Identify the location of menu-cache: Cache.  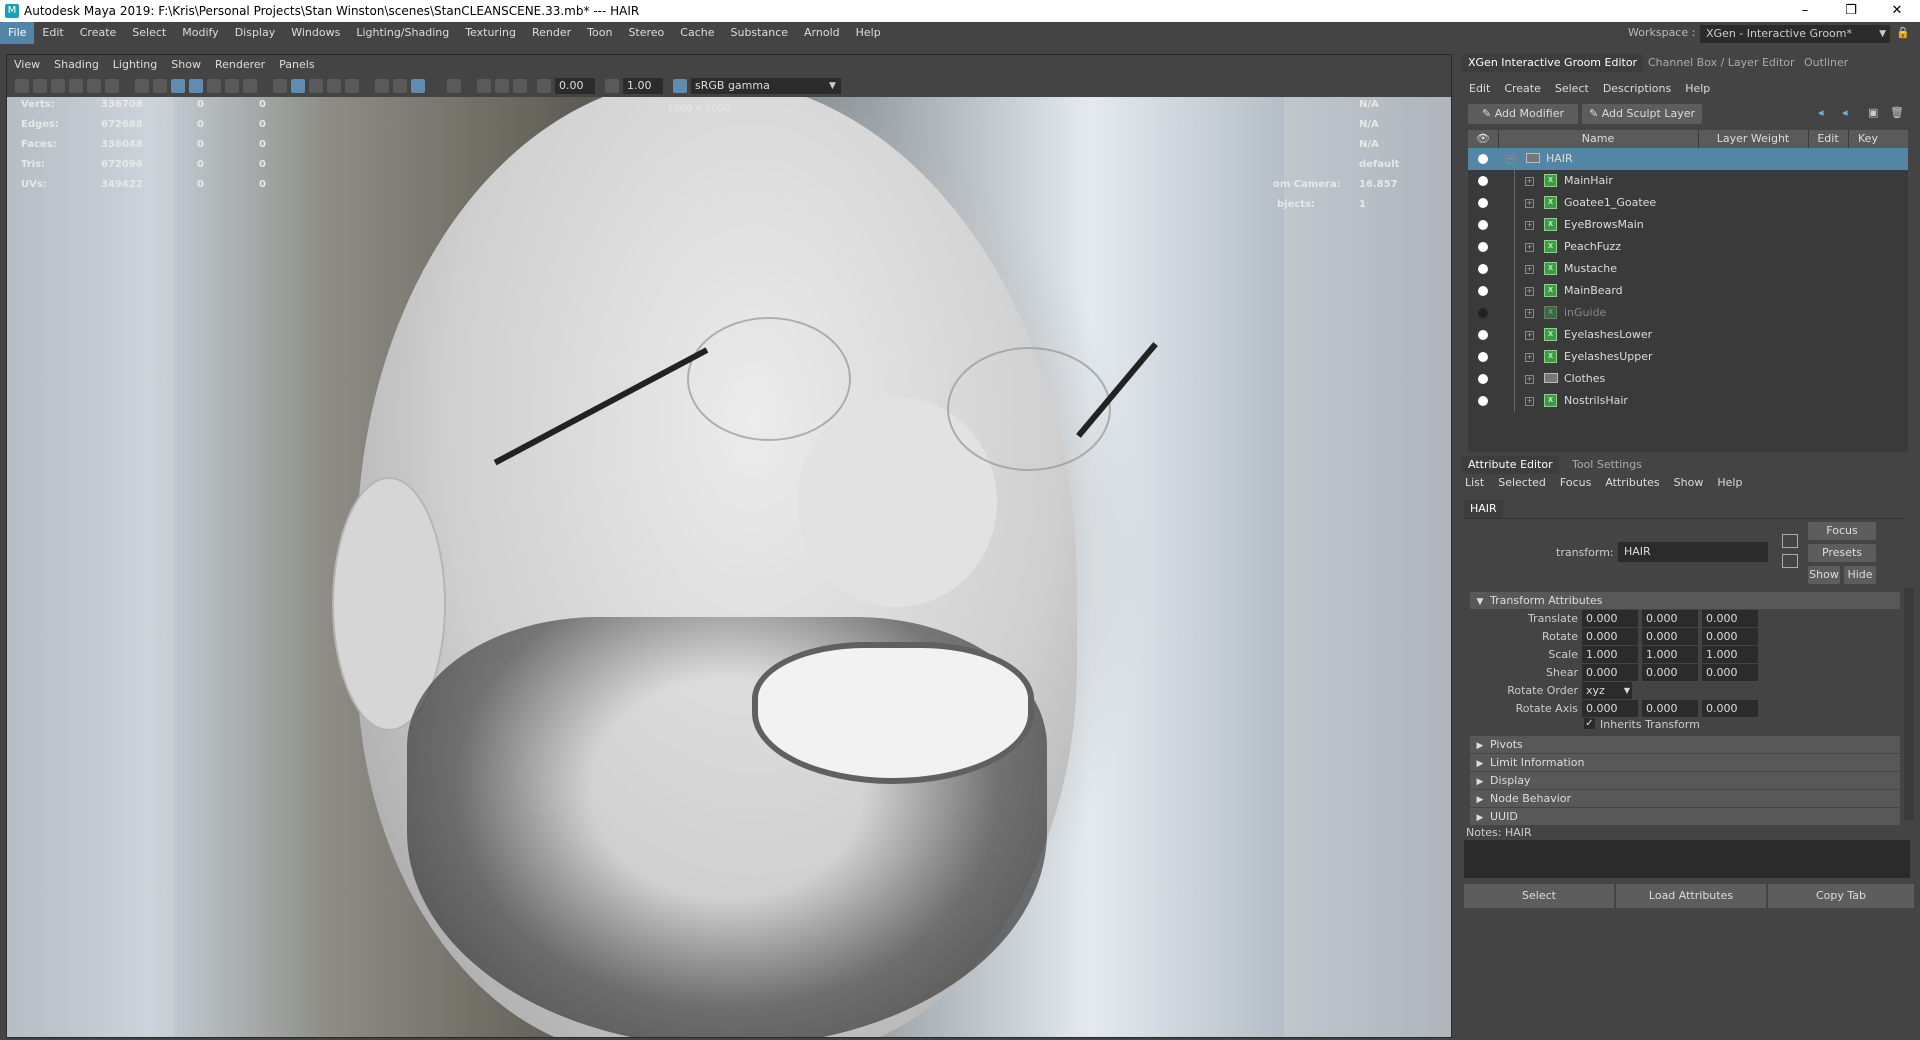
(697, 33).